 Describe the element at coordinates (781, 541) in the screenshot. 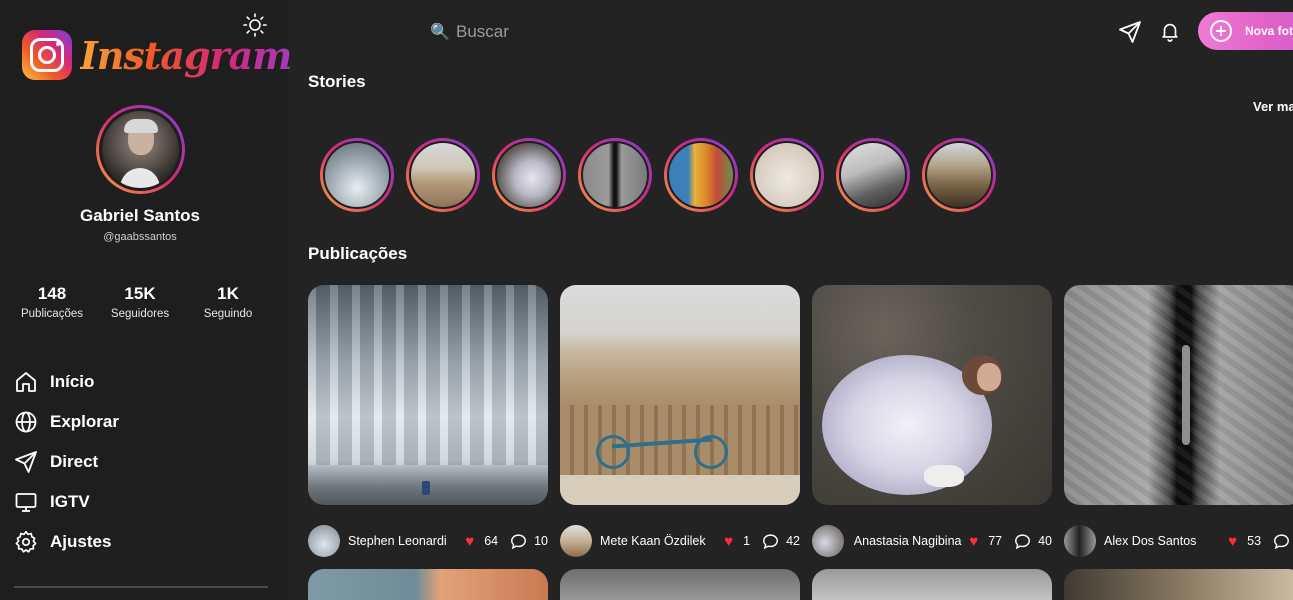

I see `comment-button: 42` at that location.